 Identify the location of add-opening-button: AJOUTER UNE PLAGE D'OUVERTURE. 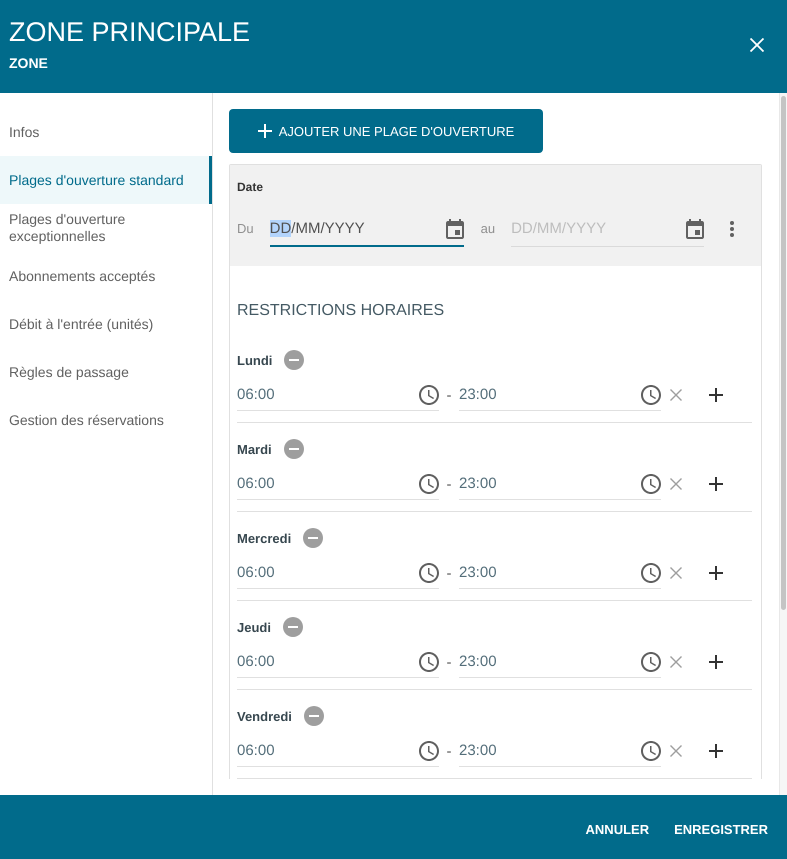
(386, 131).